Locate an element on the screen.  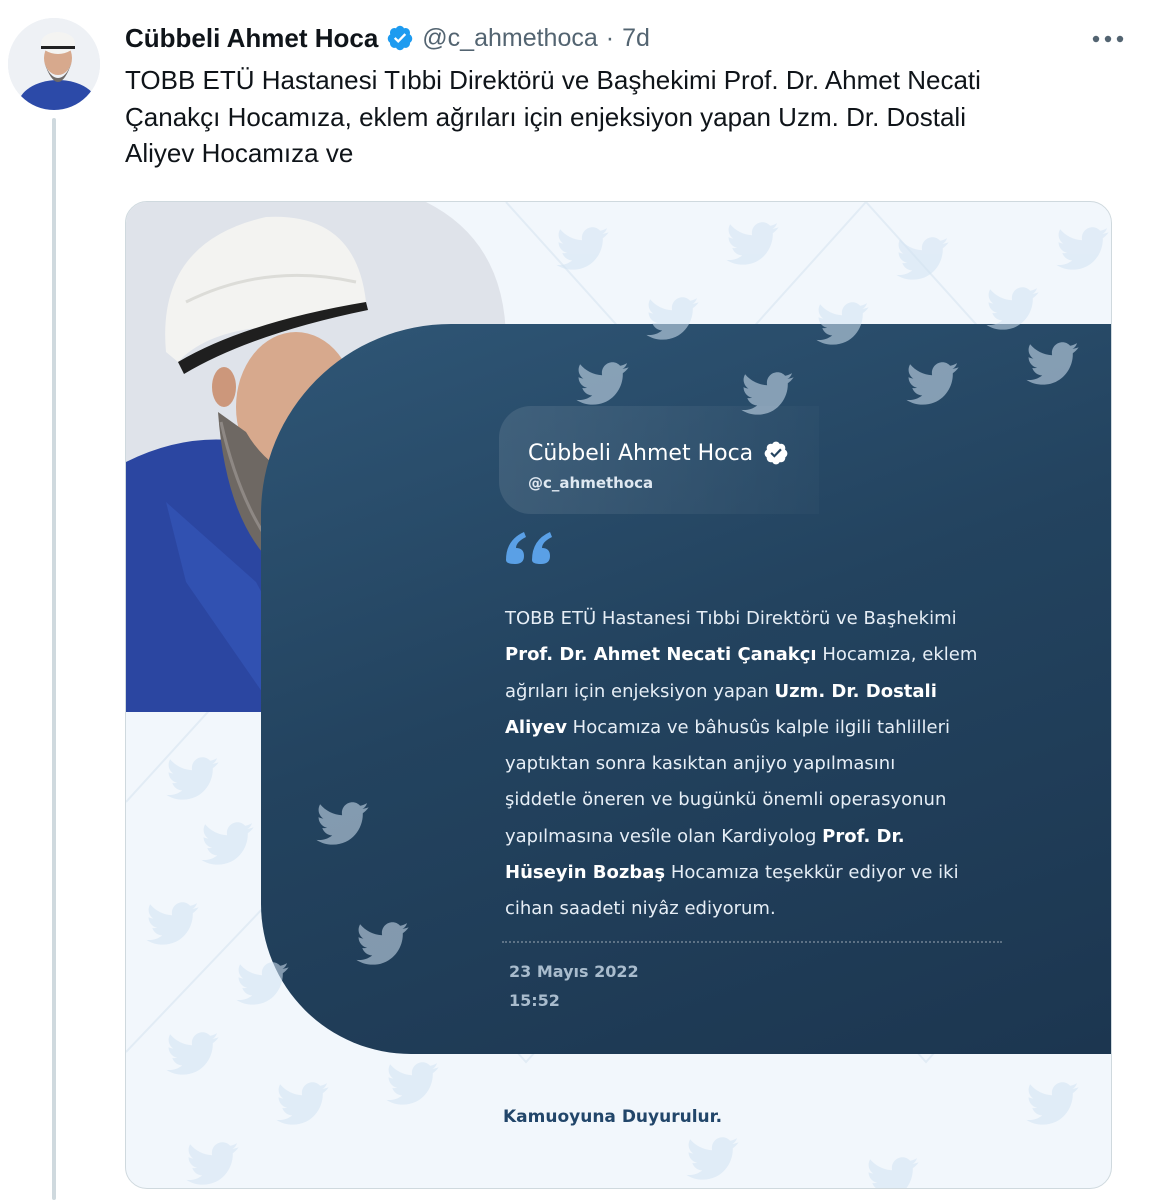
text-run: ağrıları için enjeksiyon yapan is located at coordinates (640, 691).